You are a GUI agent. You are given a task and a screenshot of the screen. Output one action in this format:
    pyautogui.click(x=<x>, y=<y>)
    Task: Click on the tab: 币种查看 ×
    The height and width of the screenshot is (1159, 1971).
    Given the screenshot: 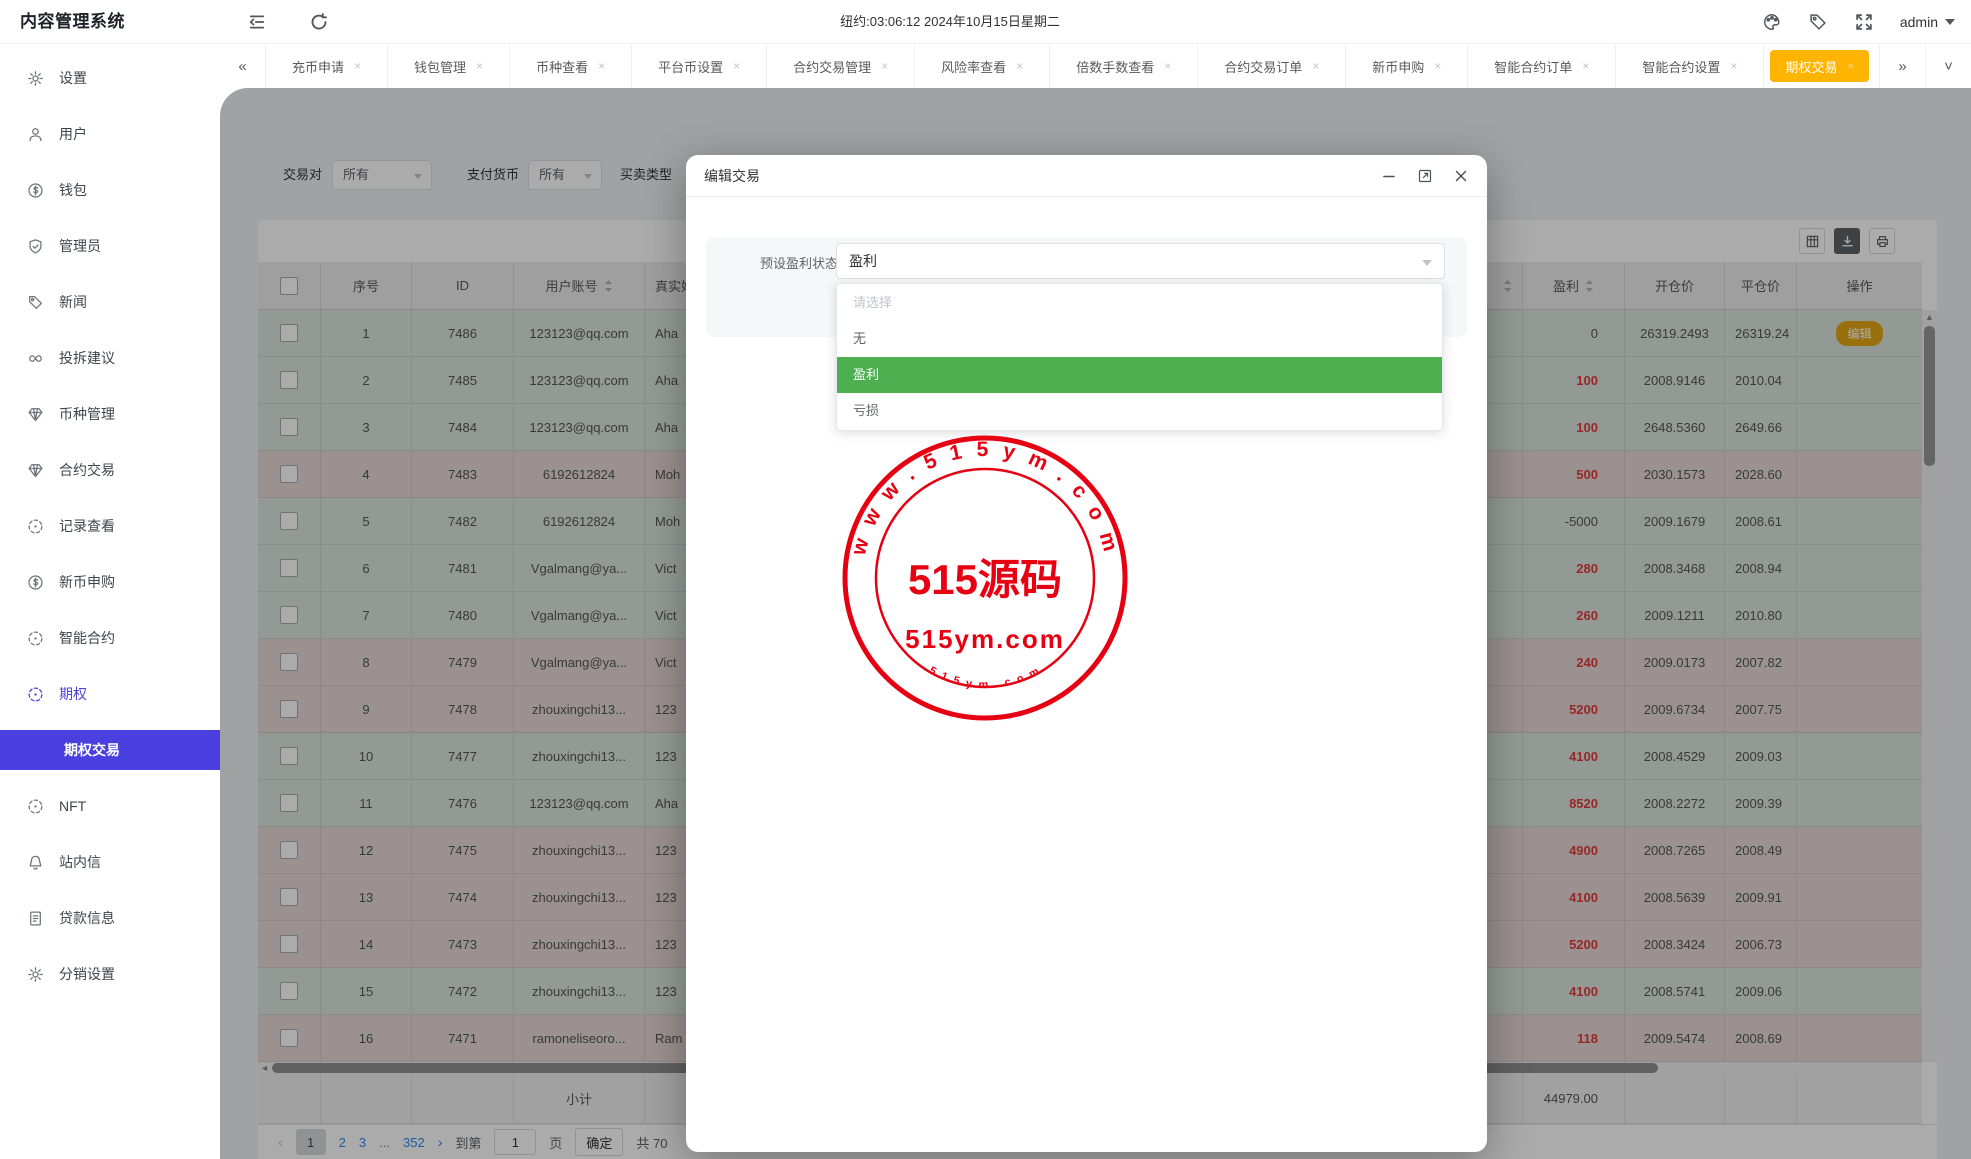 What is the action you would take?
    pyautogui.click(x=571, y=66)
    